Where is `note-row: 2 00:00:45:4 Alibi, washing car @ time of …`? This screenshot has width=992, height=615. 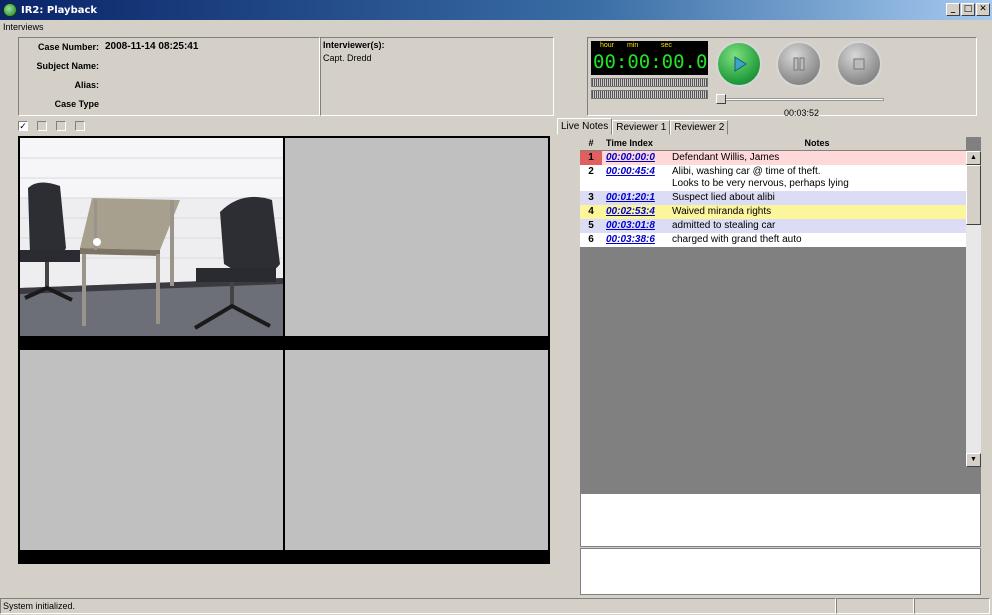
note-row: 2 00:00:45:4 Alibi, washing car @ time of … is located at coordinates (773, 178).